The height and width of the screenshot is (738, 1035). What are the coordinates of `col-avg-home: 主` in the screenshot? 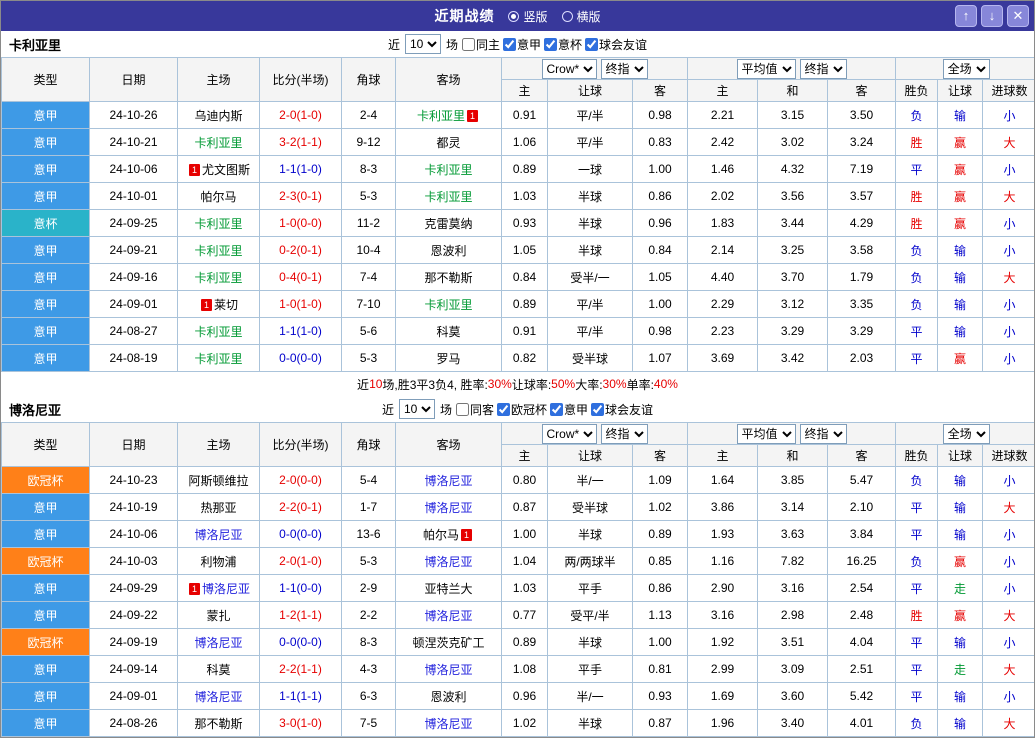 It's located at (723, 455).